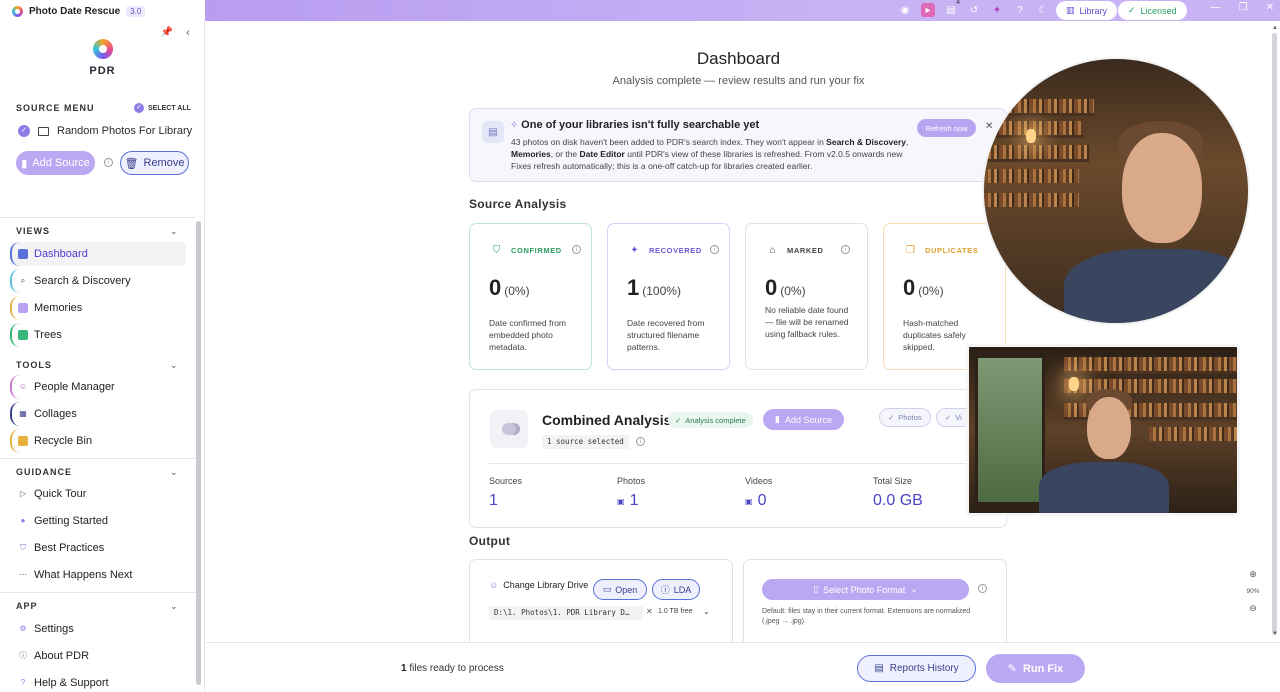 The image size is (1280, 692). What do you see at coordinates (865, 589) in the screenshot?
I see `select-photo-format-button: ▯ Select Photo Format ⌄` at bounding box center [865, 589].